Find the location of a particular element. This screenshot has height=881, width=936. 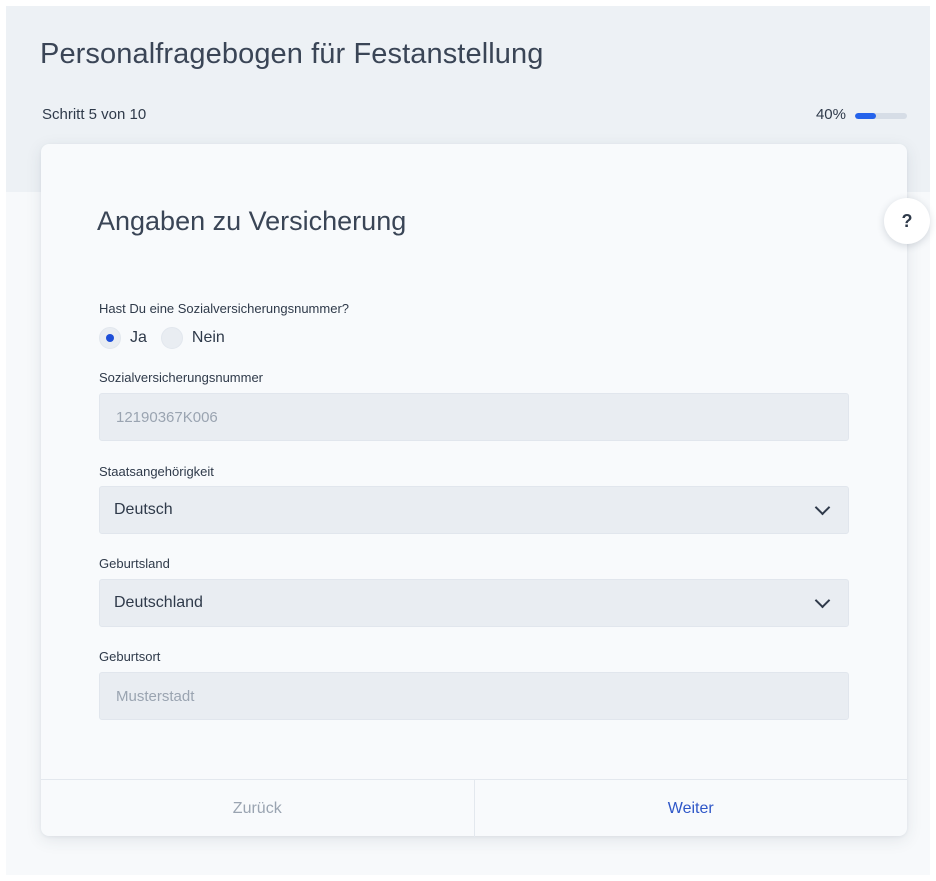

svn-question-label: Hast Du eine Sozialversicherungsnummer? is located at coordinates (224, 308).